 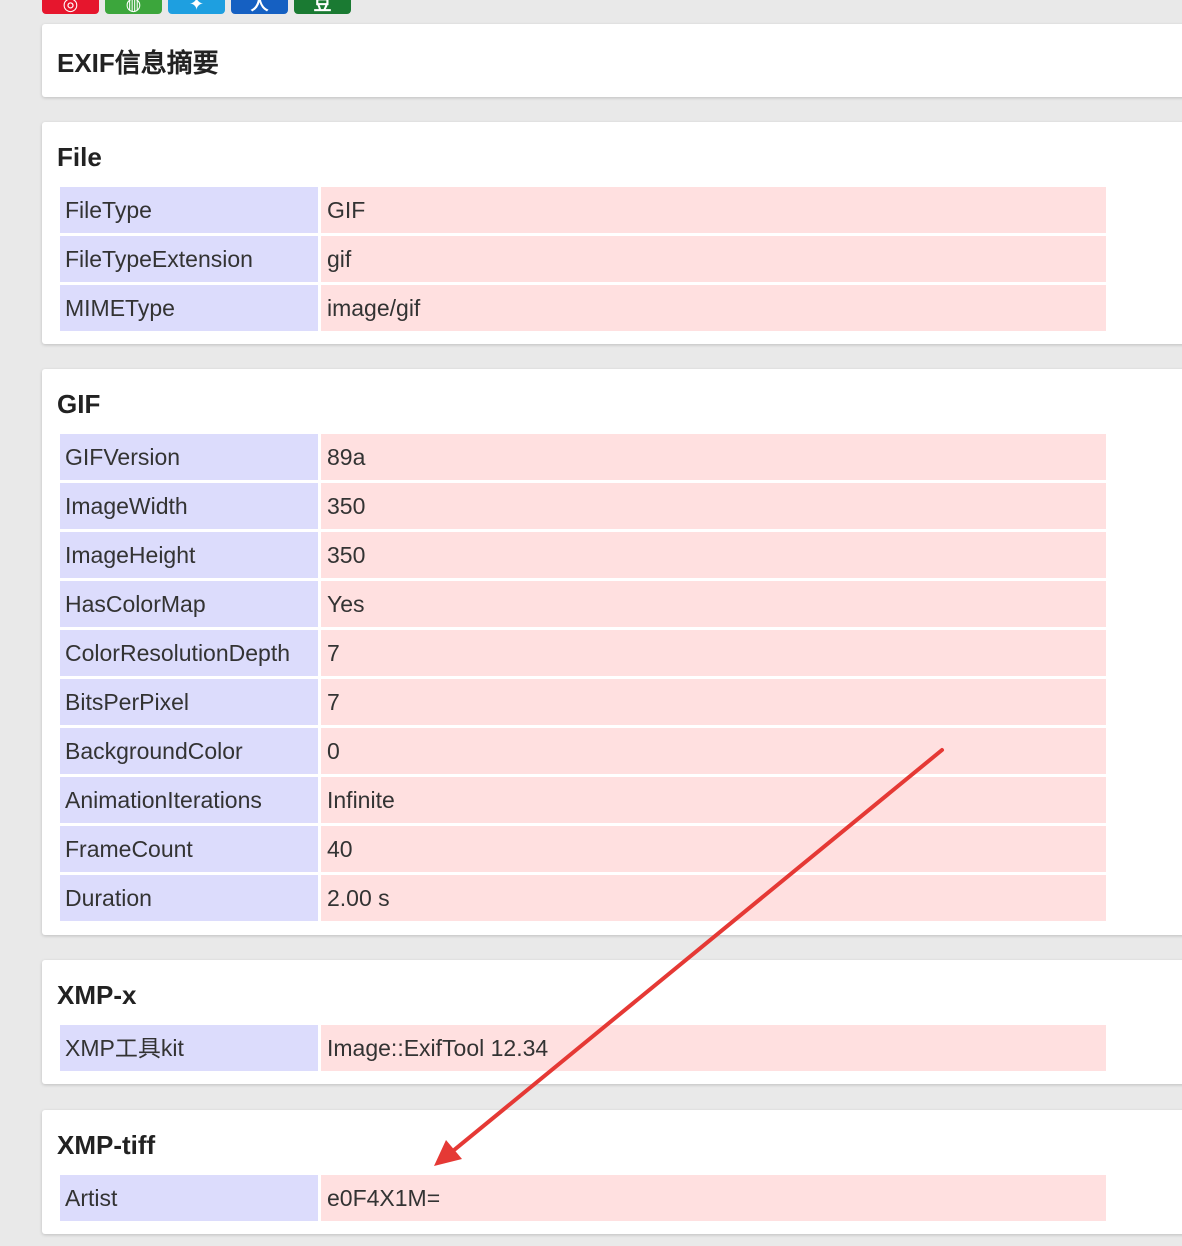 I want to click on row-value: 0, so click(x=713, y=751).